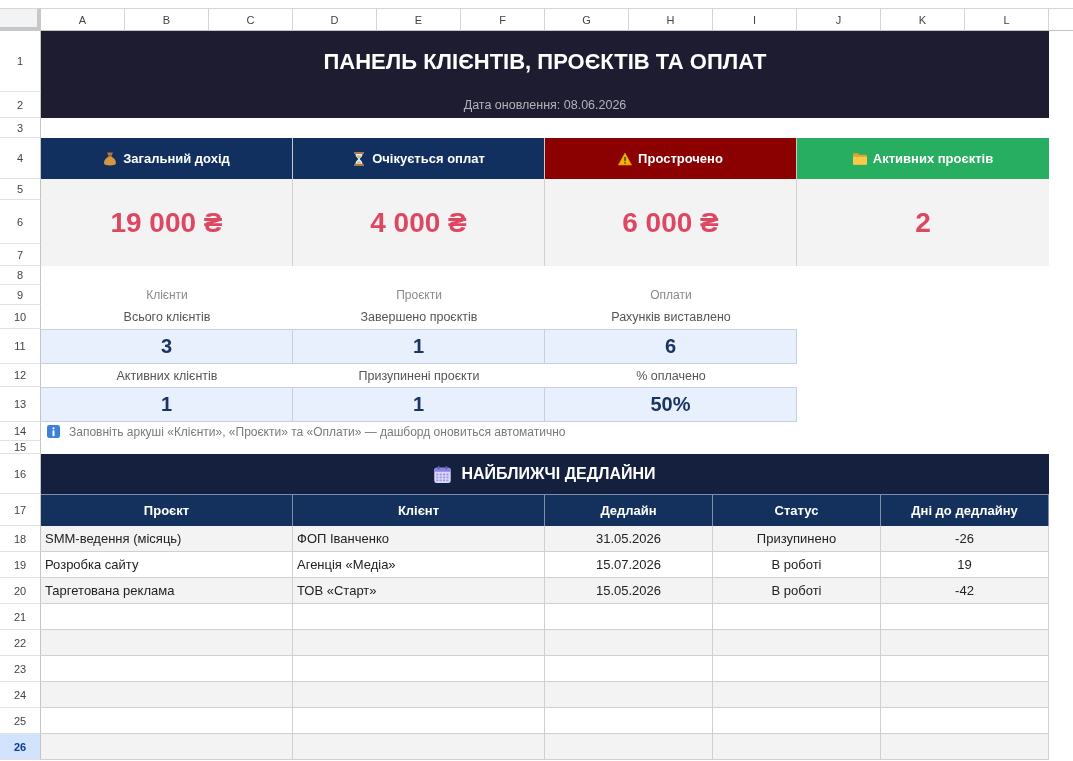 Image resolution: width=1073 pixels, height=761 pixels. I want to click on kpi-value: 19 000 ₴, so click(167, 222).